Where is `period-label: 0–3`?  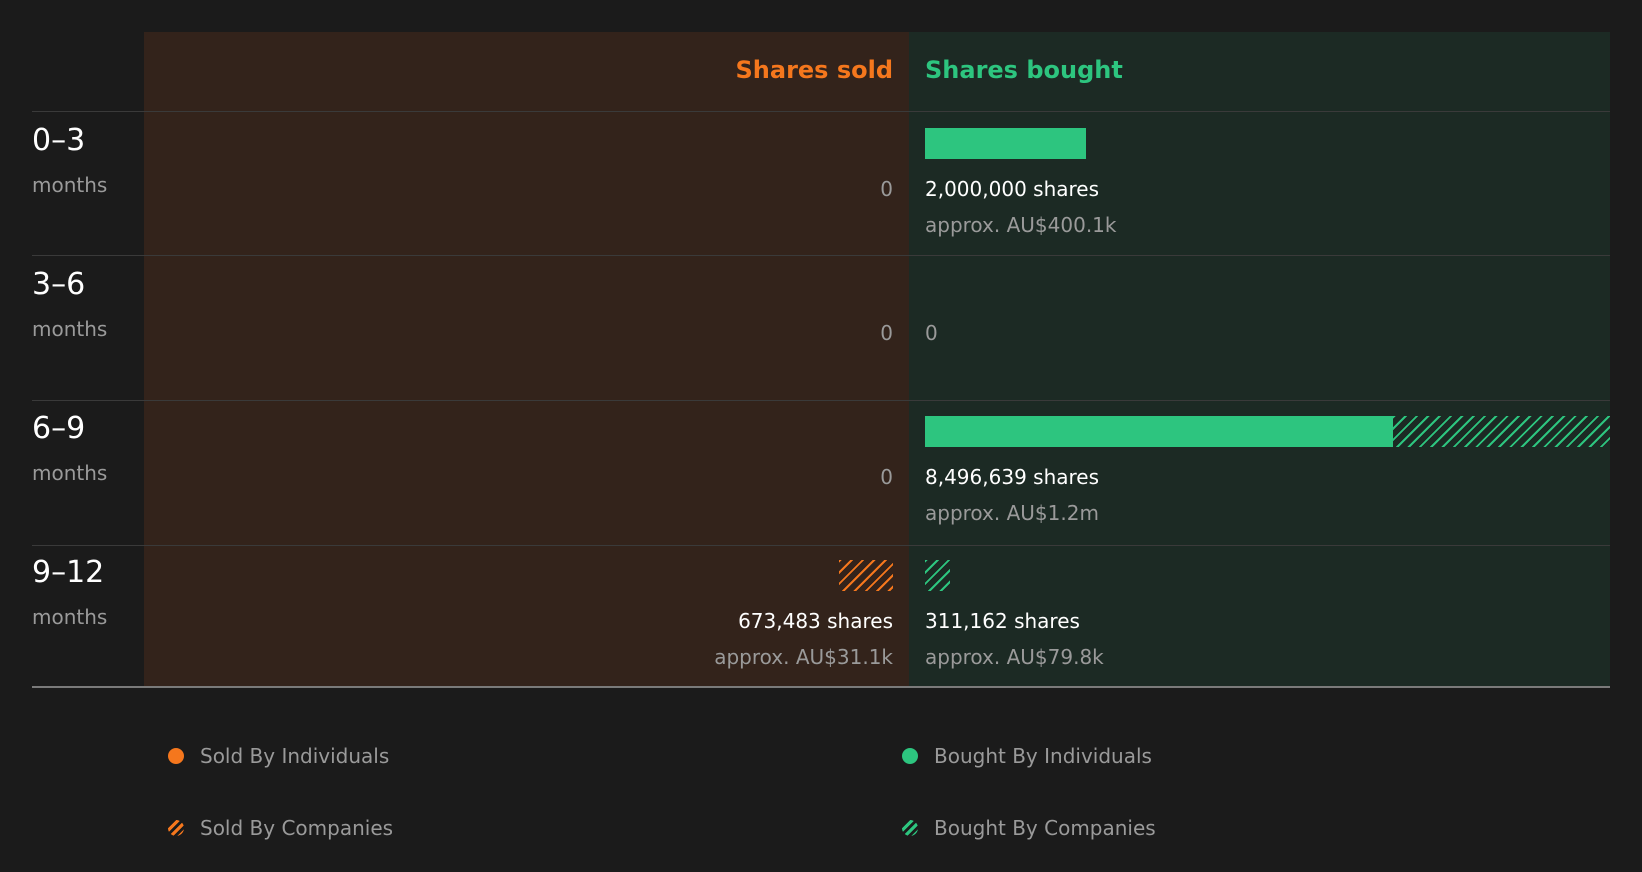 period-label: 0–3 is located at coordinates (59, 140).